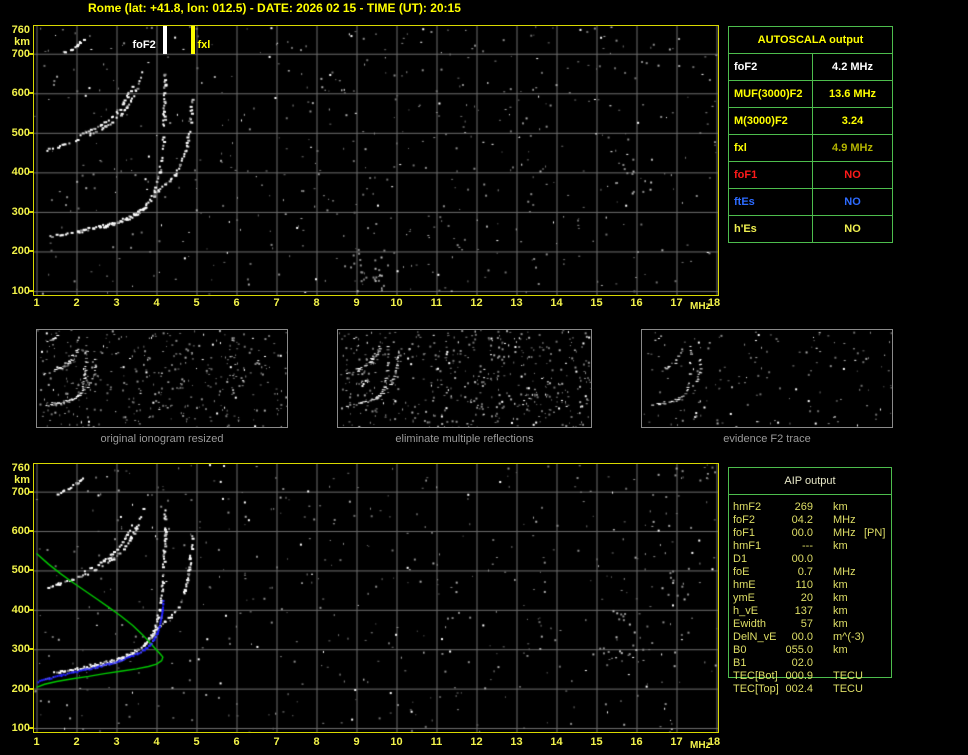 This screenshot has width=968, height=755. Describe the element at coordinates (802, 520) in the screenshot. I see `aip-param-value: 04.2` at that location.